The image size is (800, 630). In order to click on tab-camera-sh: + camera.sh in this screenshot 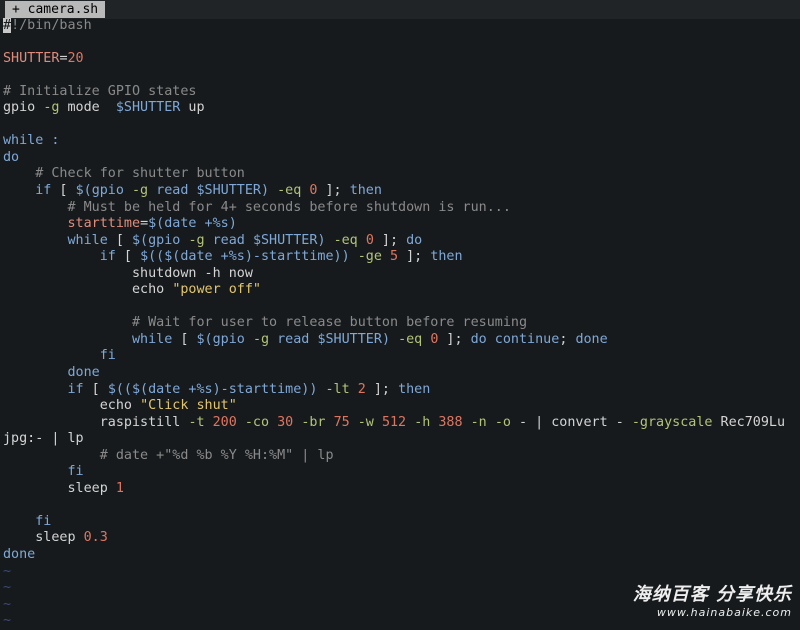, I will do `click(55, 9)`.